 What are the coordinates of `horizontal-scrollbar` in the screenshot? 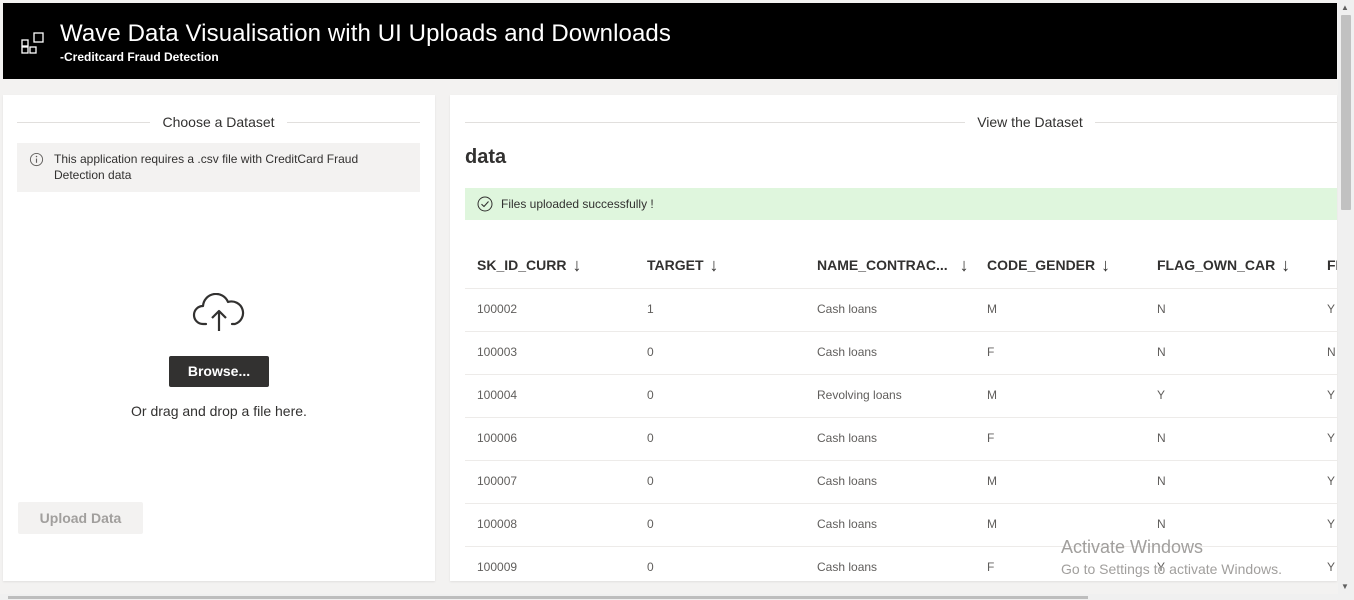 It's located at (669, 597).